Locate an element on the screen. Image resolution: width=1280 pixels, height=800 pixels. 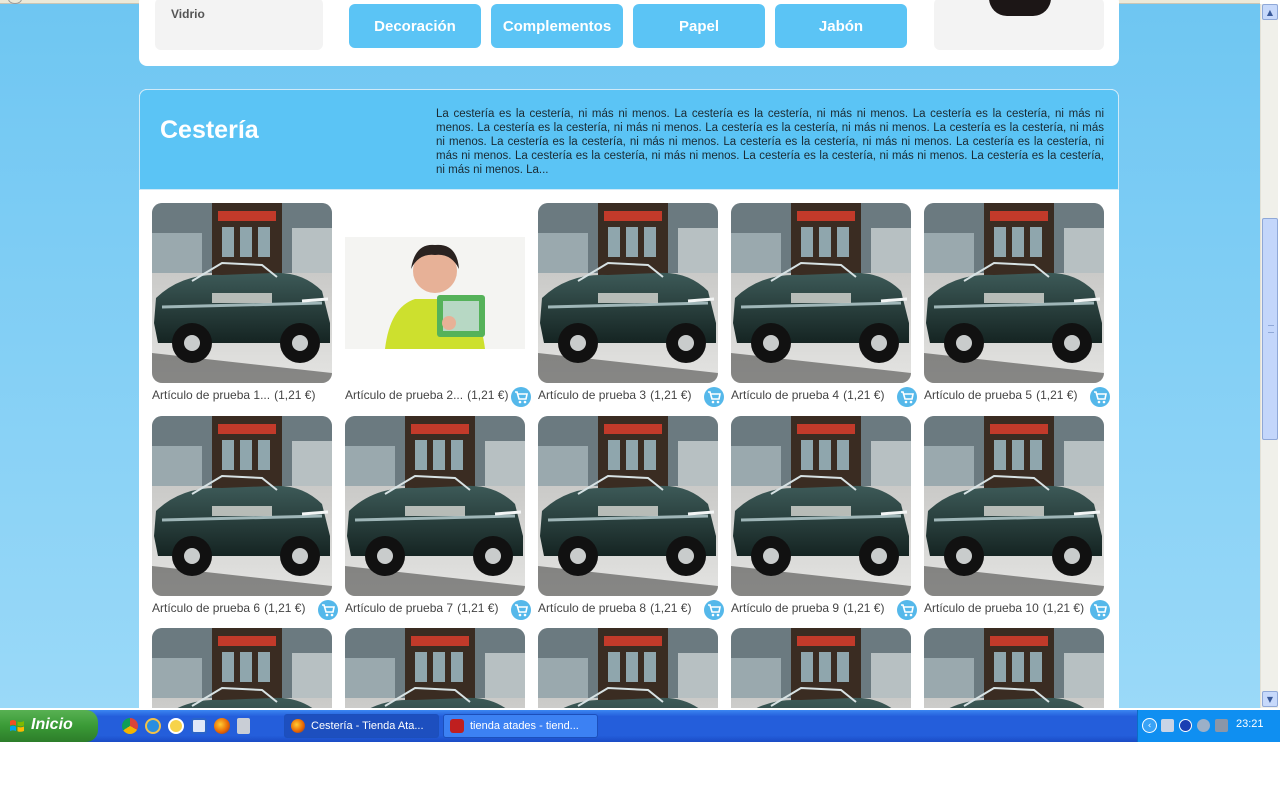
product-name: Artículo de prueba 6 is located at coordinates (206, 608).